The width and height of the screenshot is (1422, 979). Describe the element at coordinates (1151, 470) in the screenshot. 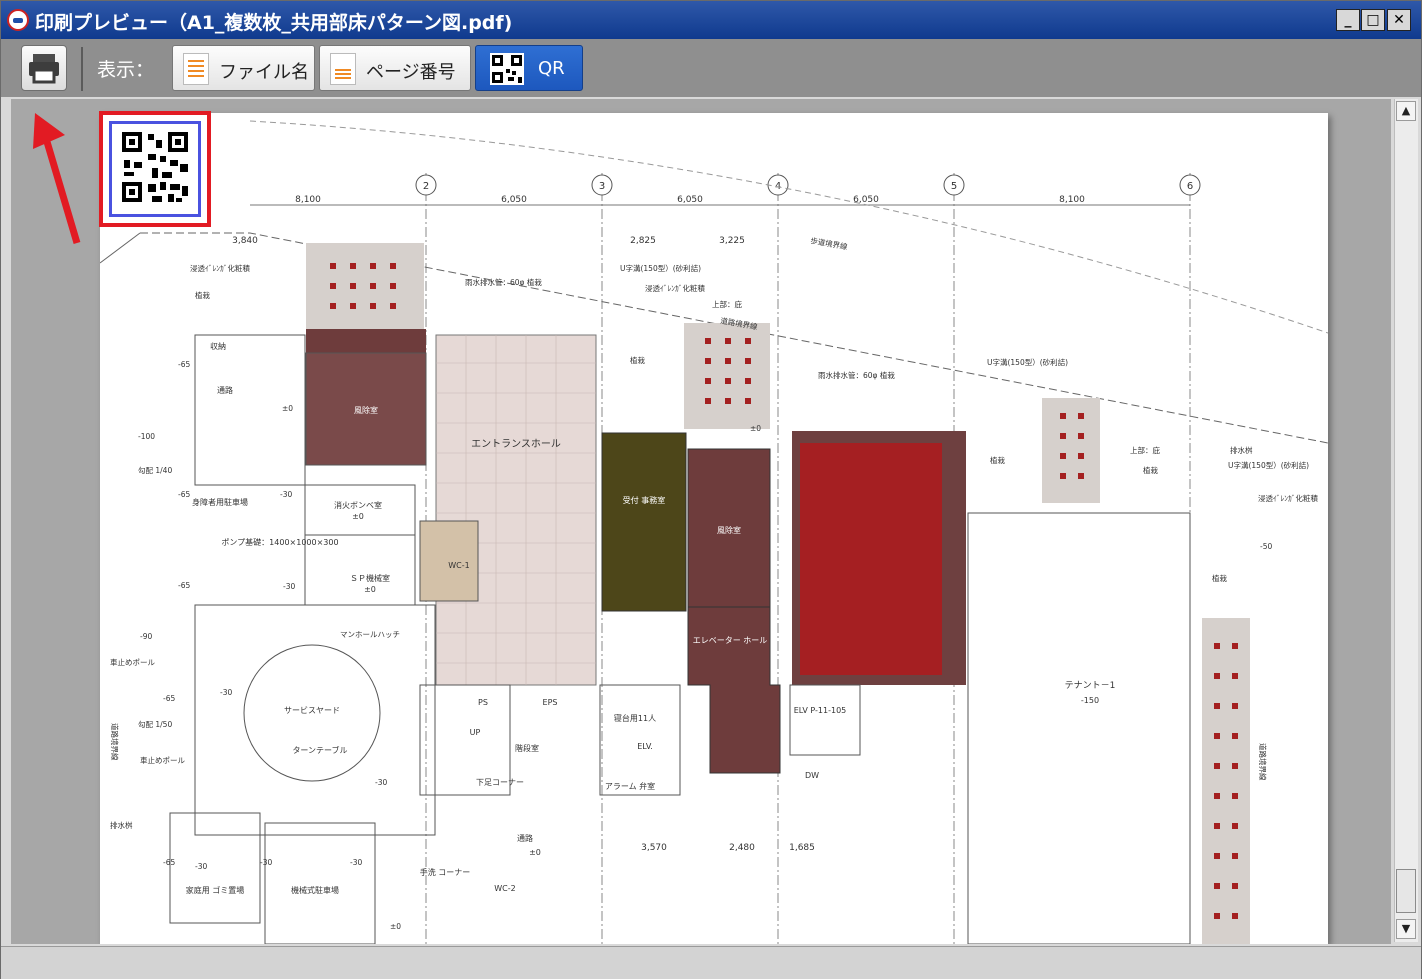

I see `planting-note-3: 植栽` at that location.